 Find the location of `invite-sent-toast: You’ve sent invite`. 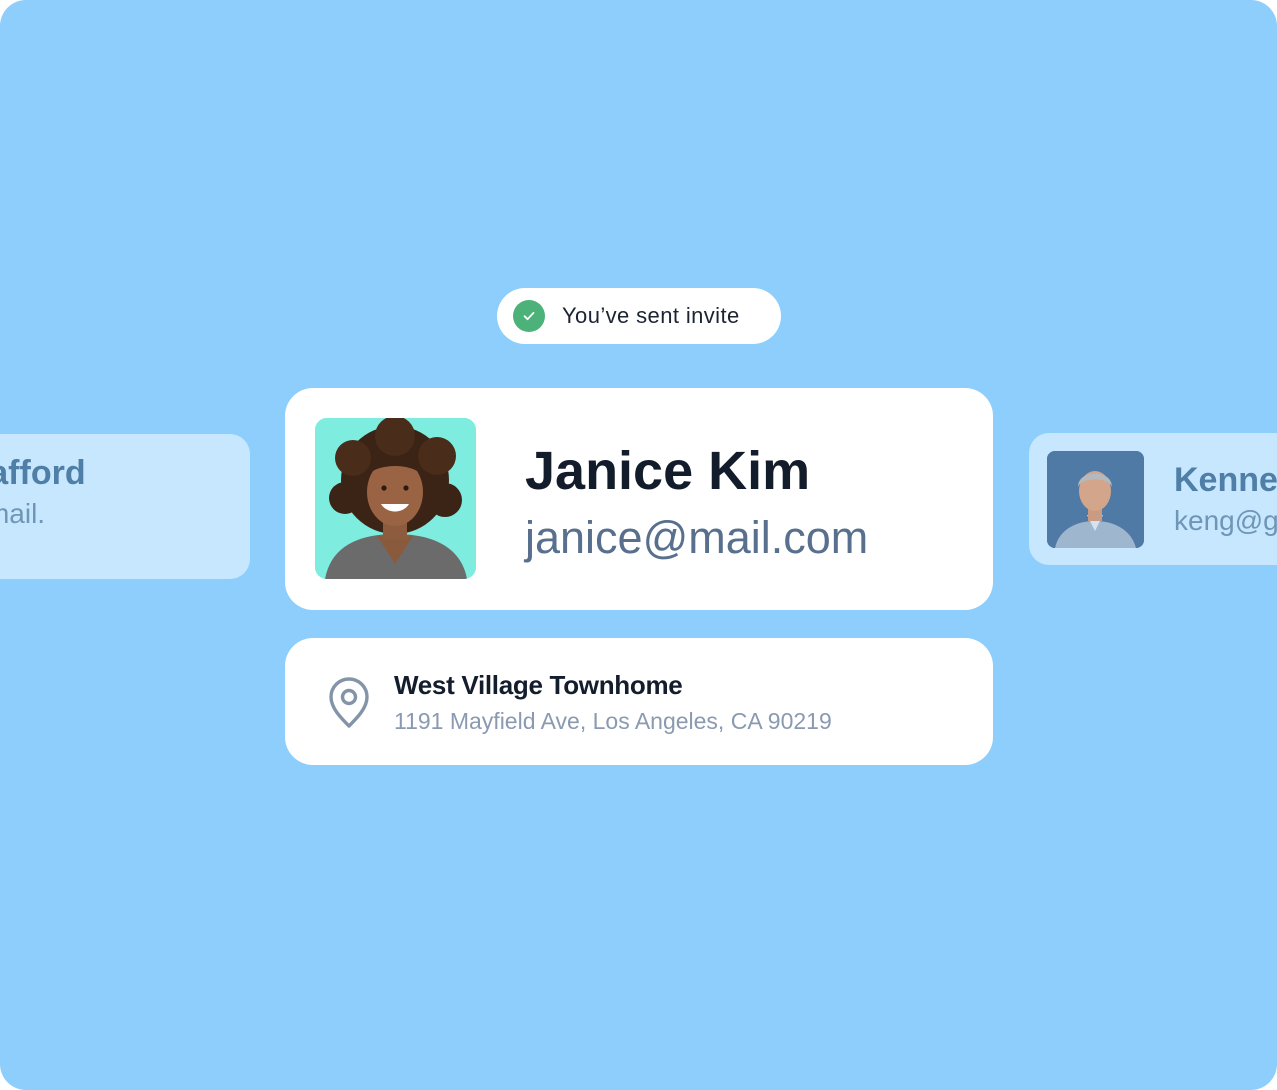

invite-sent-toast: You’ve sent invite is located at coordinates (639, 316).